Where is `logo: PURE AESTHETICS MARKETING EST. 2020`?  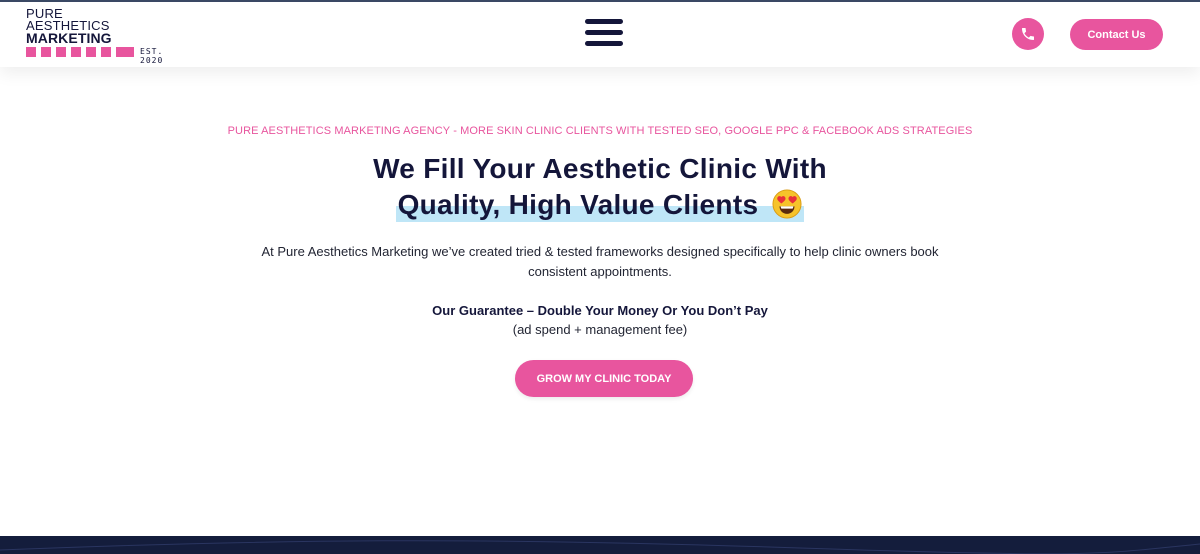 logo: PURE AESTHETICS MARKETING EST. 2020 is located at coordinates (106, 36).